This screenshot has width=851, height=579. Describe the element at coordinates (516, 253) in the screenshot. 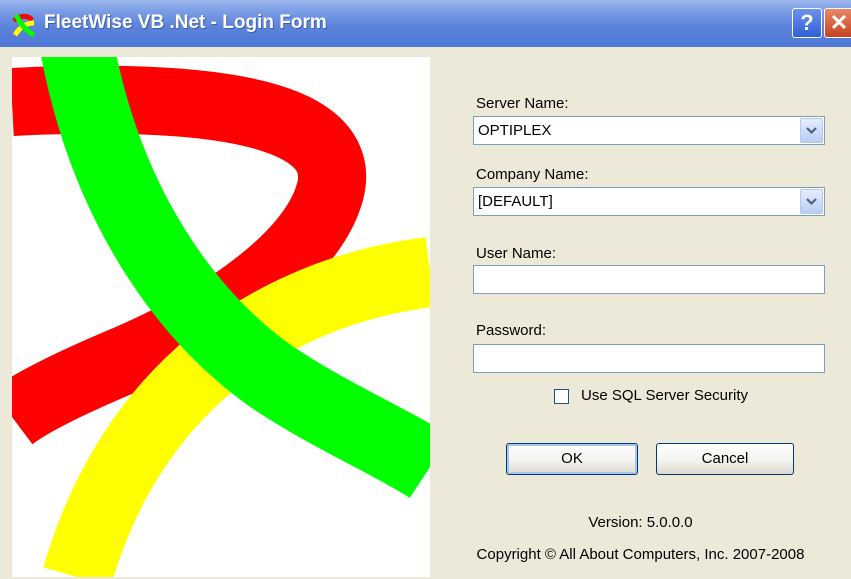

I see `user-name-label: User Name:` at that location.